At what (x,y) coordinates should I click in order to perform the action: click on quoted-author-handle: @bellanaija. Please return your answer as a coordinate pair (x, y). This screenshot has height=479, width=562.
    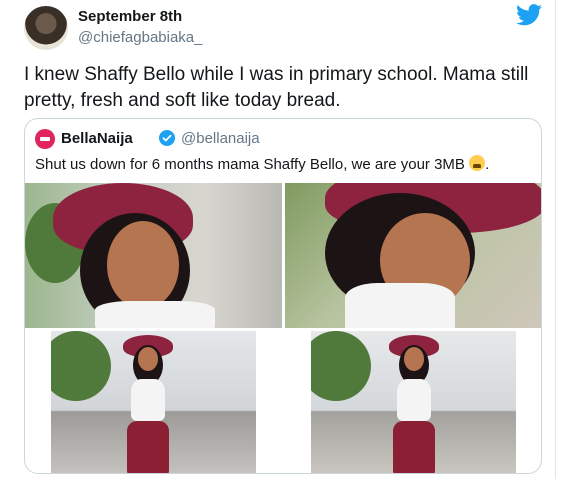
    Looking at the image, I should click on (220, 138).